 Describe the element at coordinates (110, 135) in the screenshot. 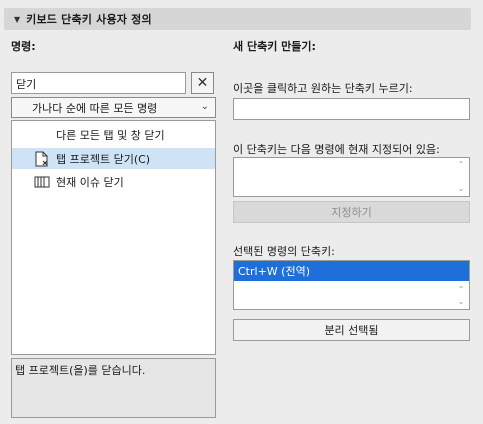

I see `list-item-label: 다른 모든 탭 및 창 닫기` at that location.